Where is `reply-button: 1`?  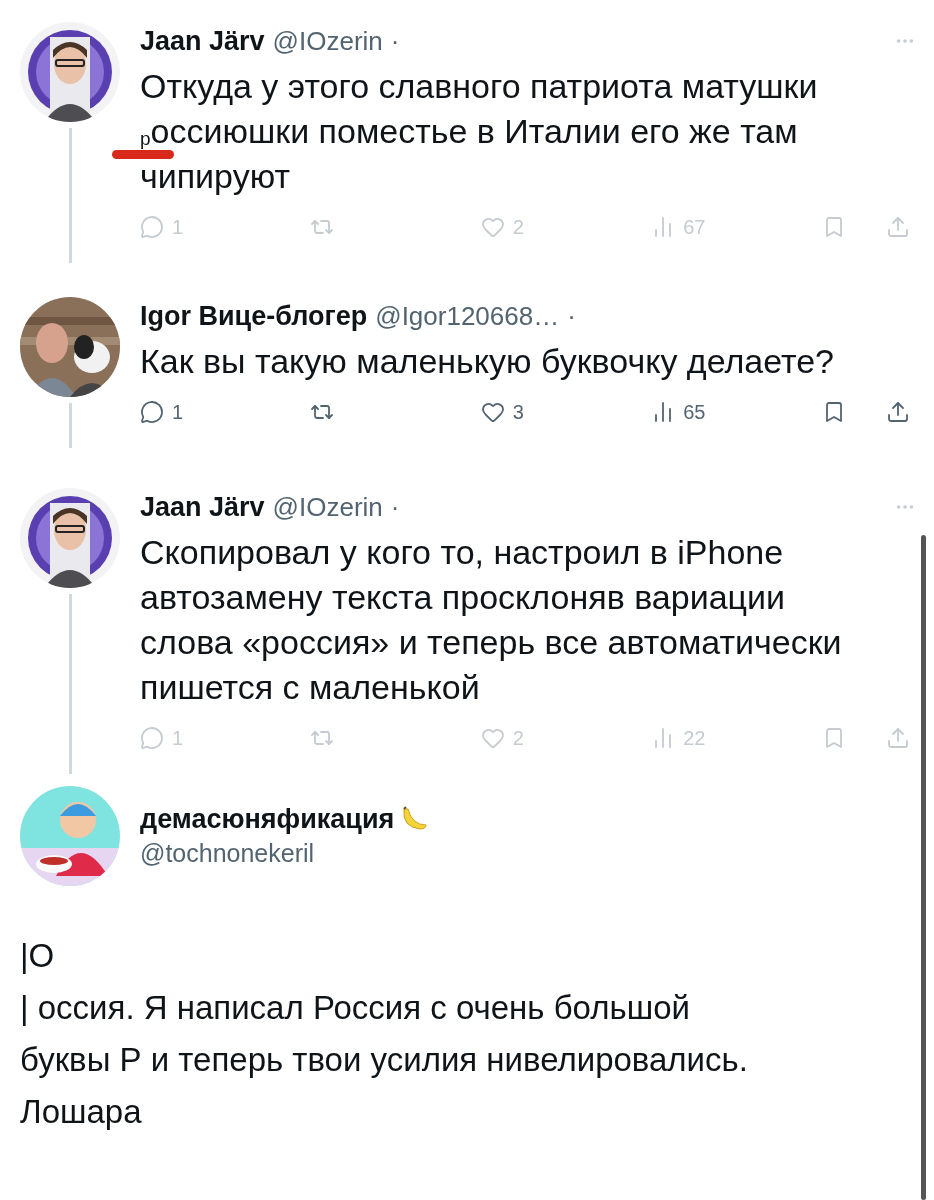
reply-button: 1 is located at coordinates (162, 412).